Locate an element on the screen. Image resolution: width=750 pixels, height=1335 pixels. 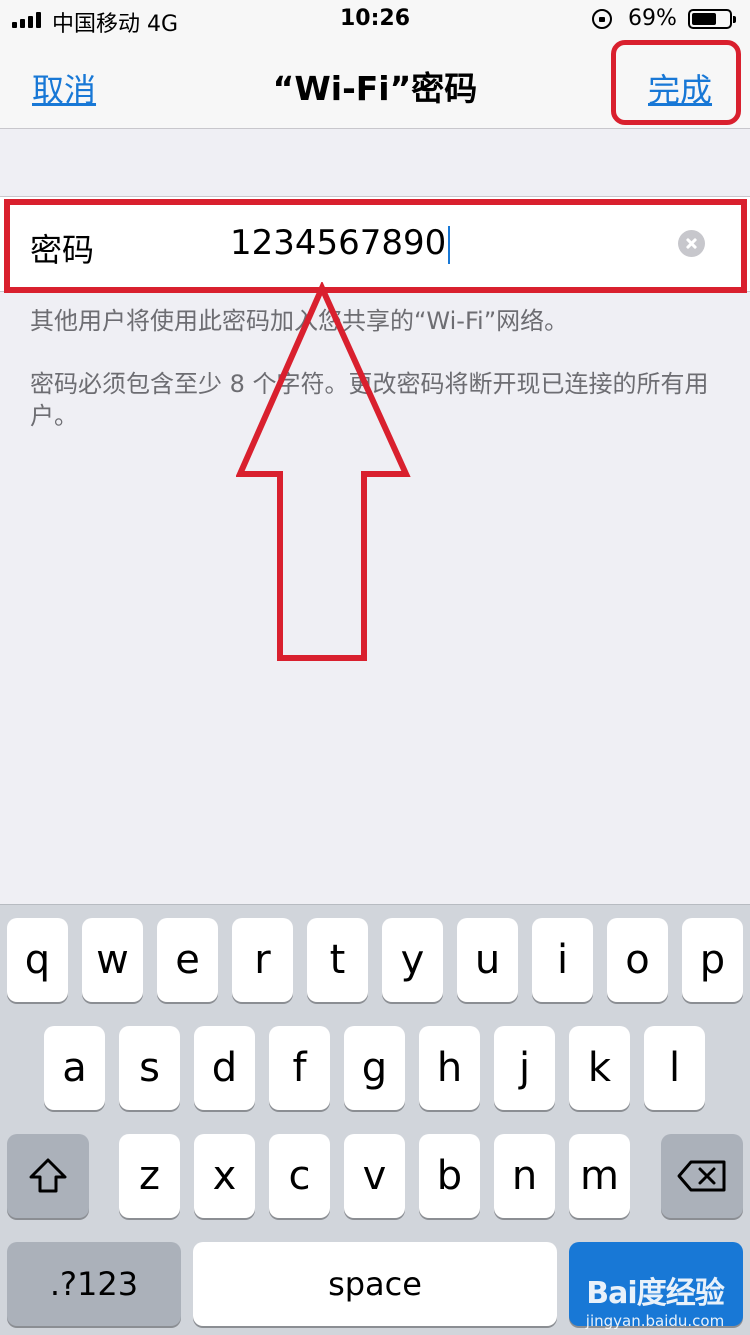
shift-arrow-icon is located at coordinates (48, 1175).